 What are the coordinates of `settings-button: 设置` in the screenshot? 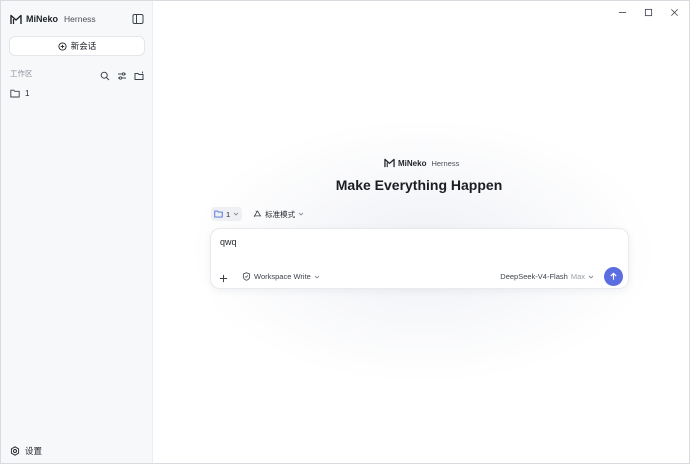 It's located at (26, 451).